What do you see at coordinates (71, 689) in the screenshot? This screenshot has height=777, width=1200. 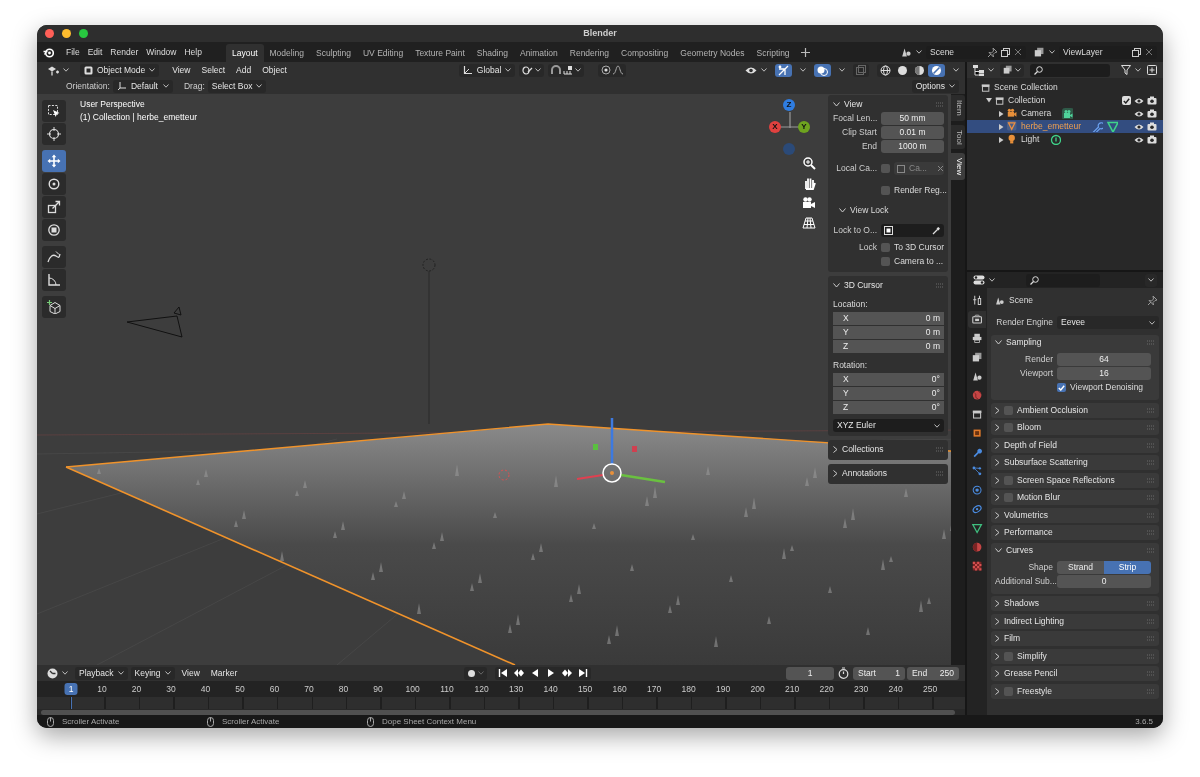 I see `playhead: 1` at bounding box center [71, 689].